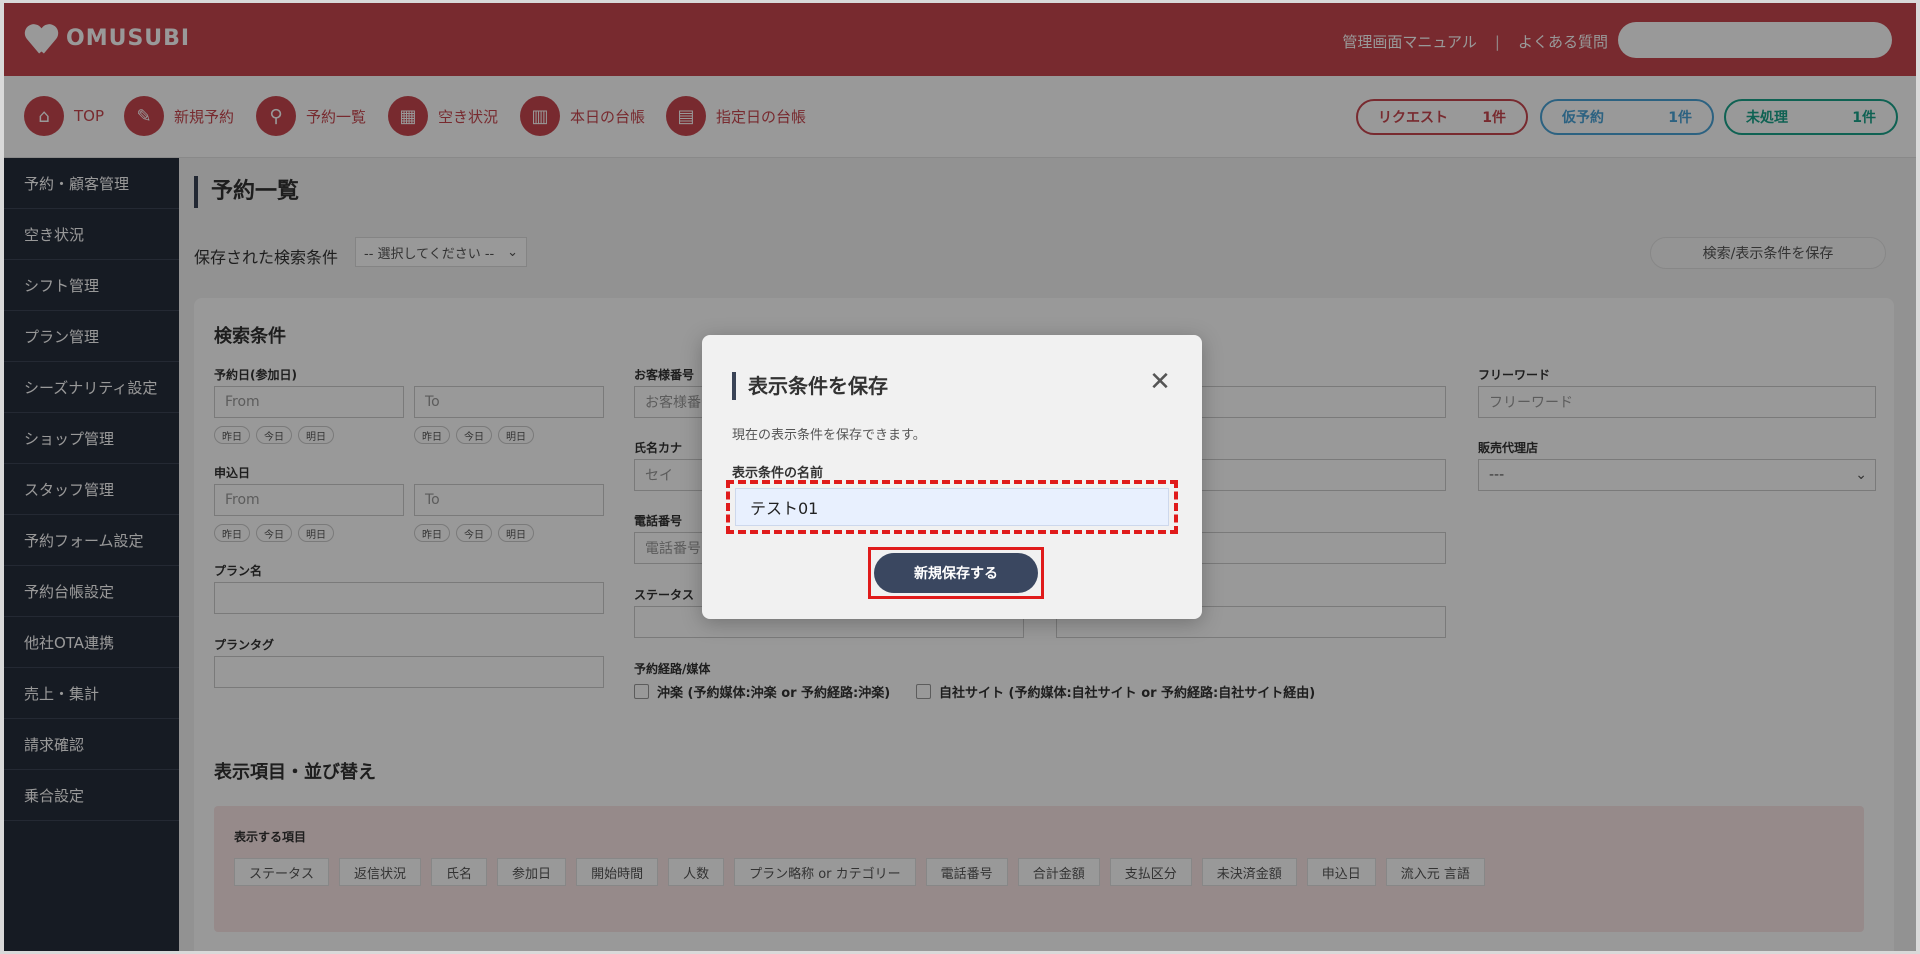  I want to click on modal-description: 現在の表示条件を保存できます。, so click(829, 435).